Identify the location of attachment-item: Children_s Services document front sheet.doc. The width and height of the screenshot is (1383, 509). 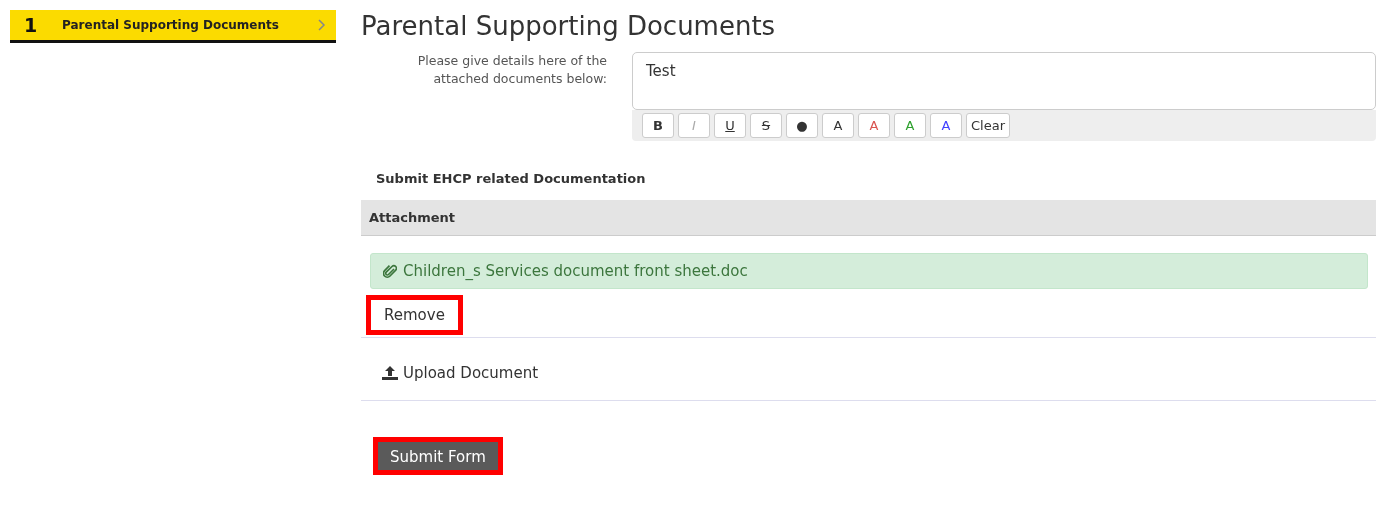
(869, 271).